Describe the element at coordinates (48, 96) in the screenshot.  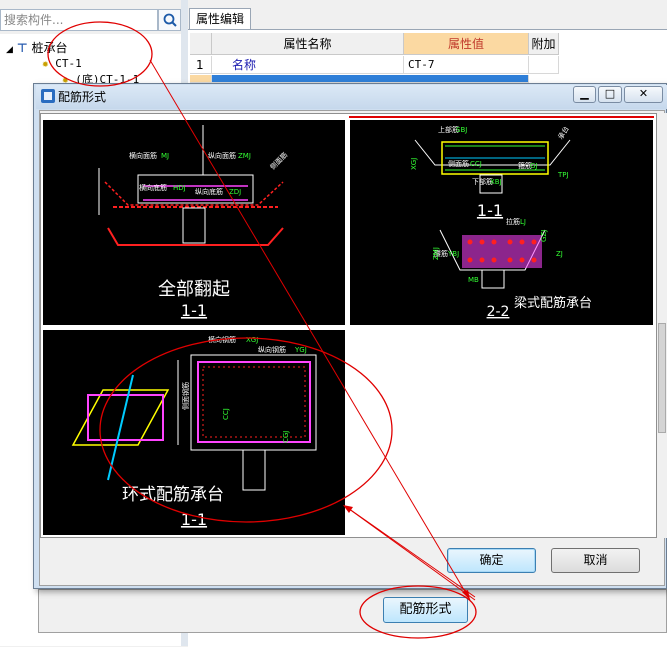
I see `app-icon` at that location.